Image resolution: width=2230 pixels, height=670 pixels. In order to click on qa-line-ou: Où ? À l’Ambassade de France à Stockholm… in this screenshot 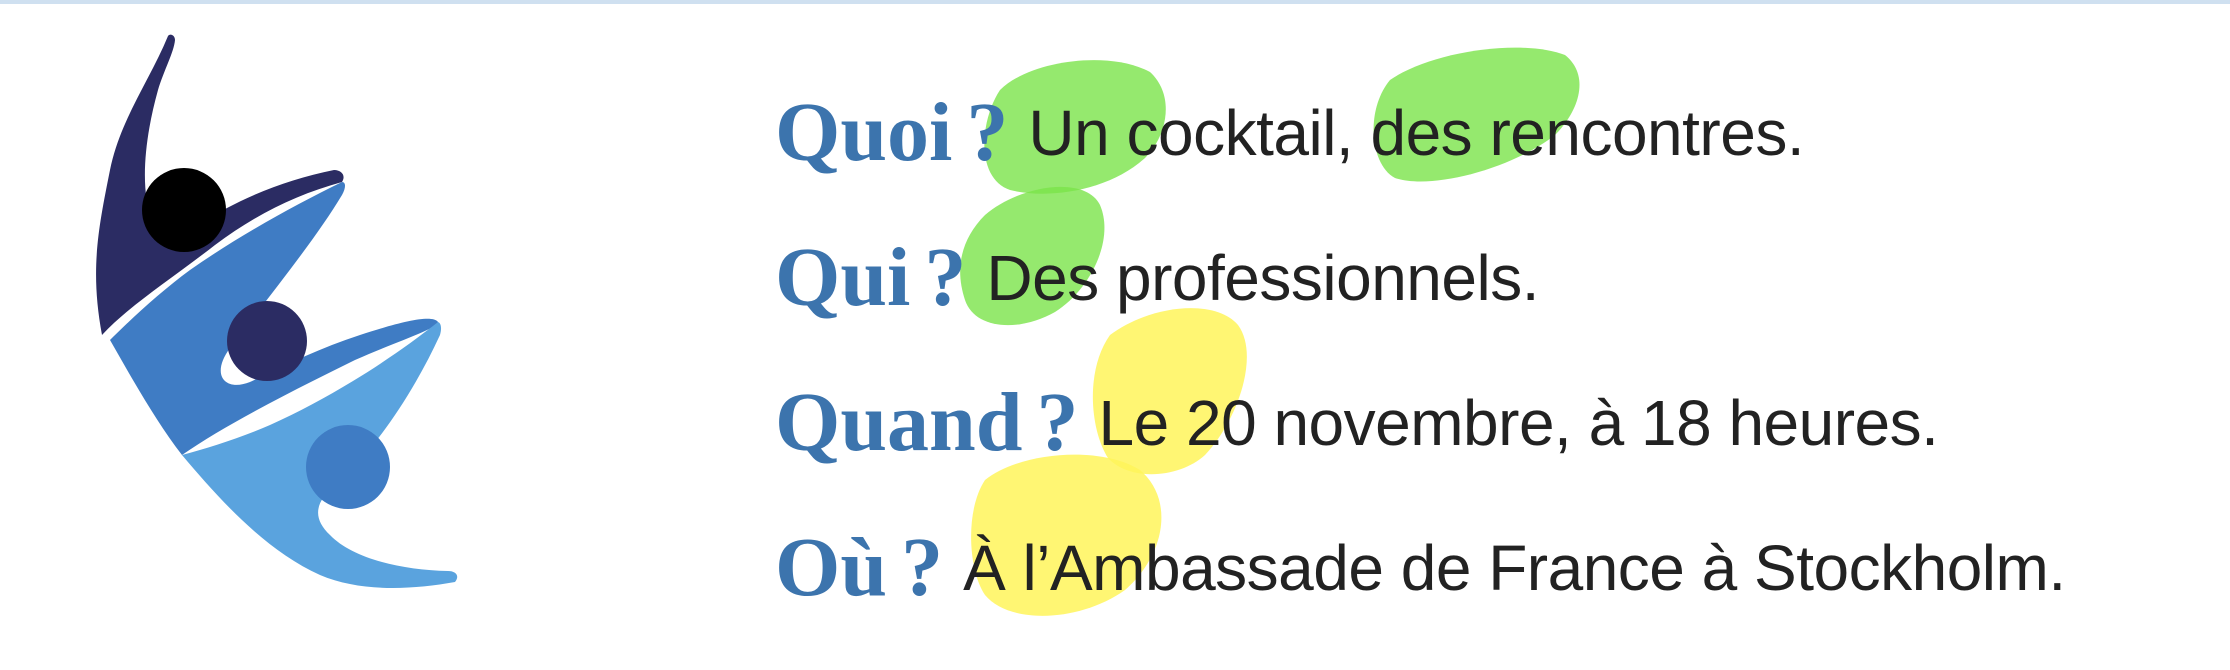, I will do `click(1485, 567)`.